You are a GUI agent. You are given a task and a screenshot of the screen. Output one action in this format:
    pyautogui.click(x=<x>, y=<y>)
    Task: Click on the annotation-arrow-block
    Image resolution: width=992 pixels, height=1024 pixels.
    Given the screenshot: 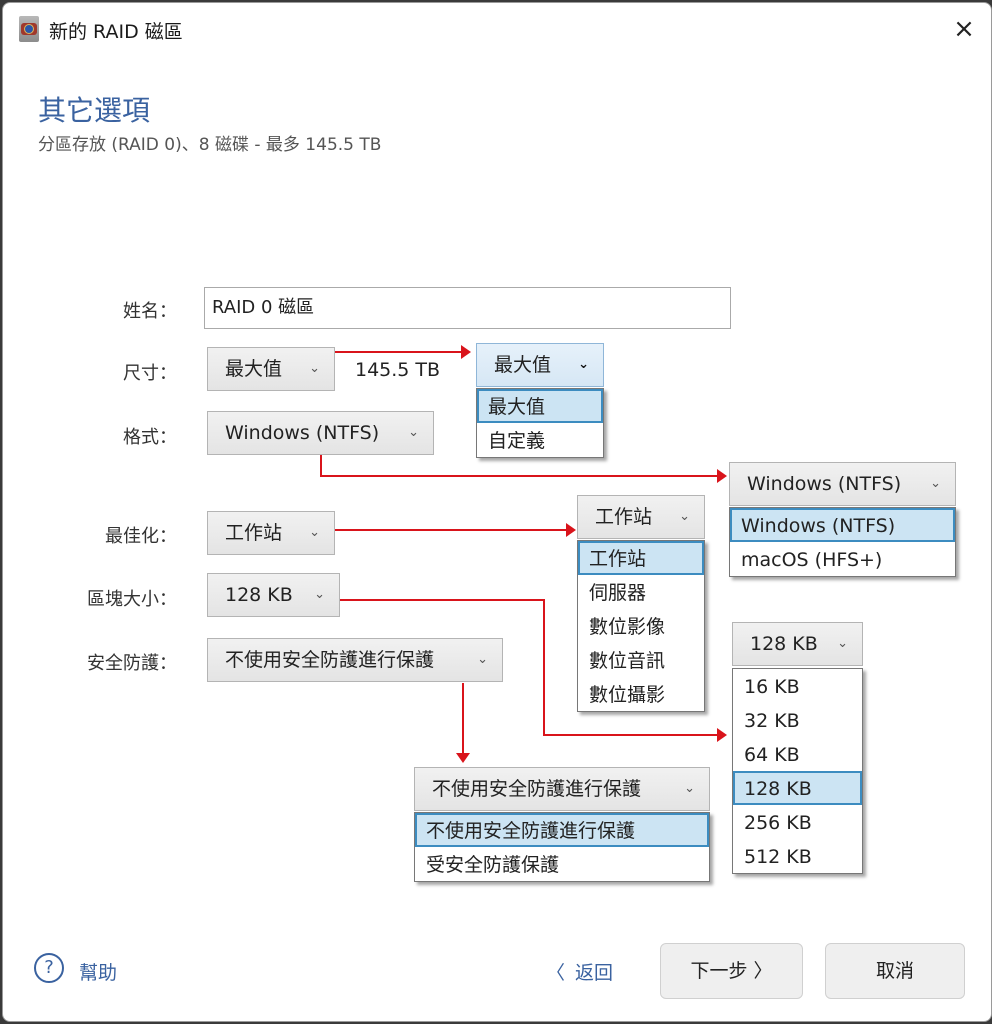 What is the action you would take?
    pyautogui.click(x=442, y=600)
    